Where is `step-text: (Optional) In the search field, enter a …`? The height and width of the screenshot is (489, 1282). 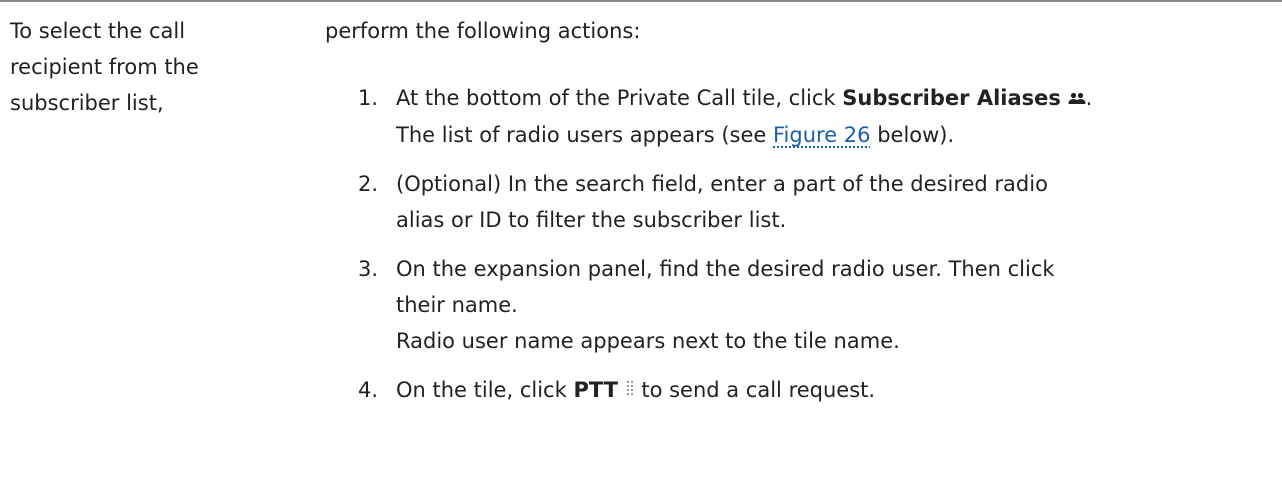 step-text: (Optional) In the search field, enter a … is located at coordinates (722, 184).